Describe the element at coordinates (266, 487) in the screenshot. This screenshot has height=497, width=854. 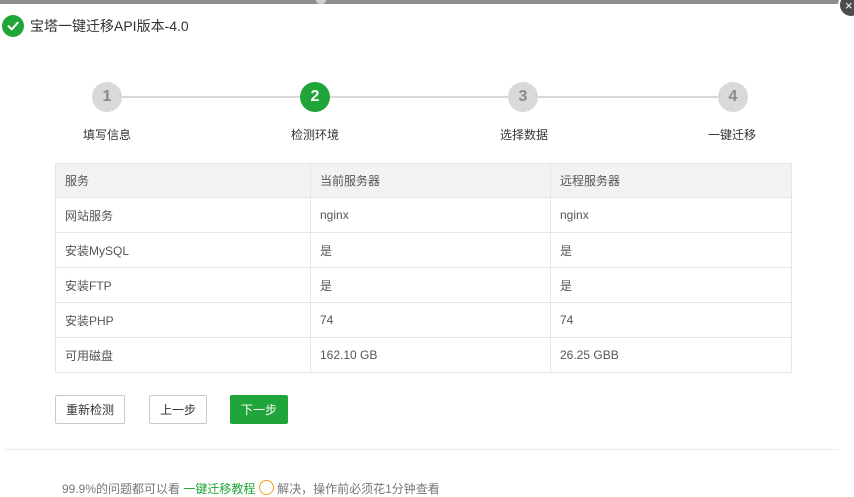
I see `help-circle-icon` at that location.